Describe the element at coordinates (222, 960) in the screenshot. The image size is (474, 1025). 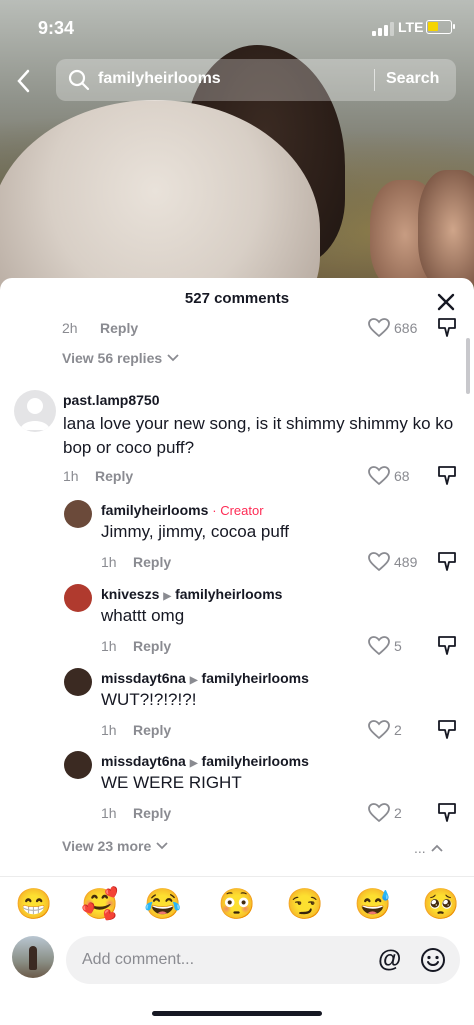
I see `comment-input` at that location.